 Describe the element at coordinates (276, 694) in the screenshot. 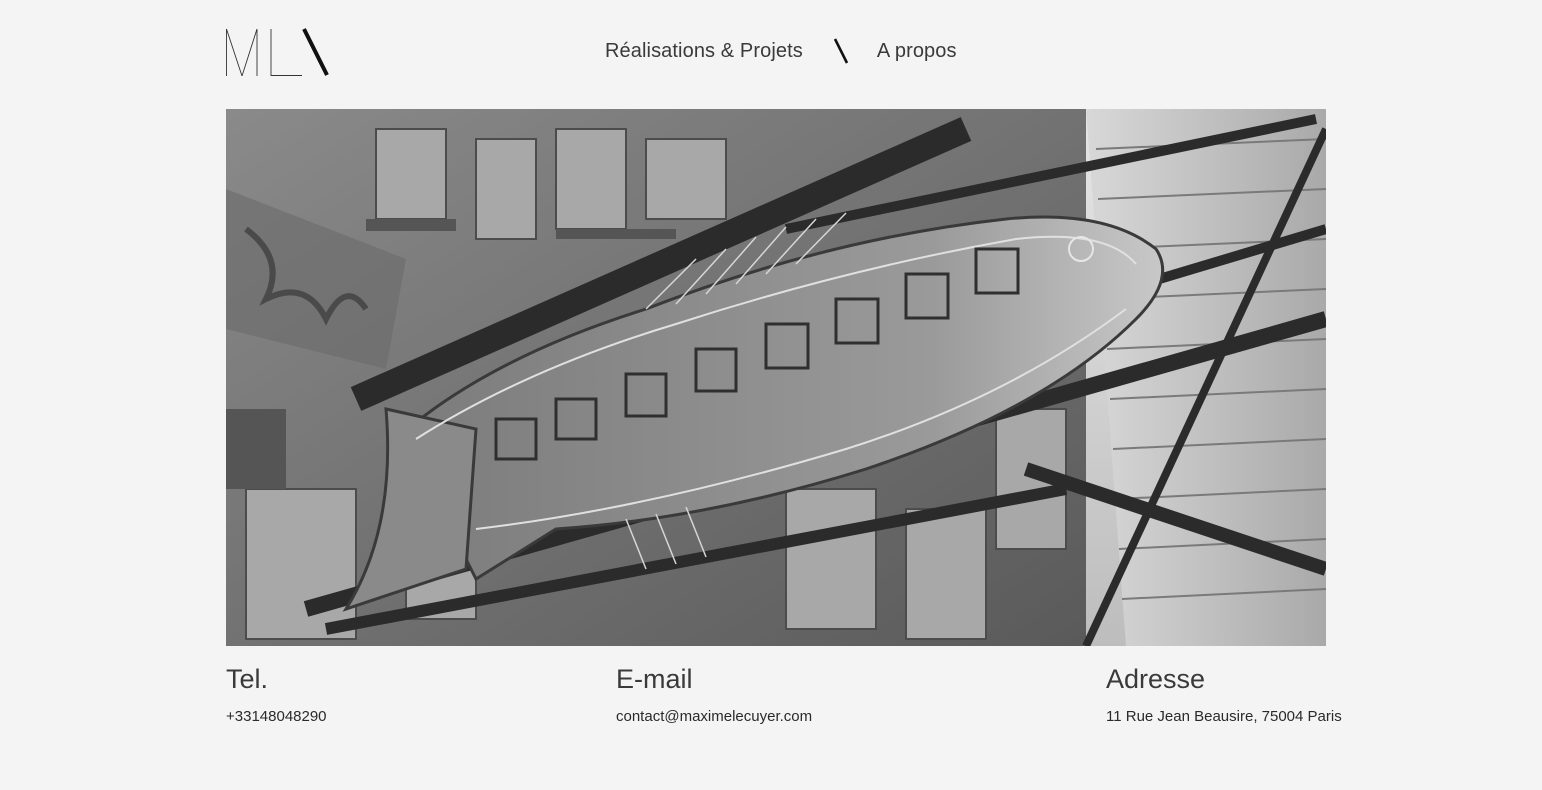

I see `contact-tel: Tel. +33148048290` at that location.